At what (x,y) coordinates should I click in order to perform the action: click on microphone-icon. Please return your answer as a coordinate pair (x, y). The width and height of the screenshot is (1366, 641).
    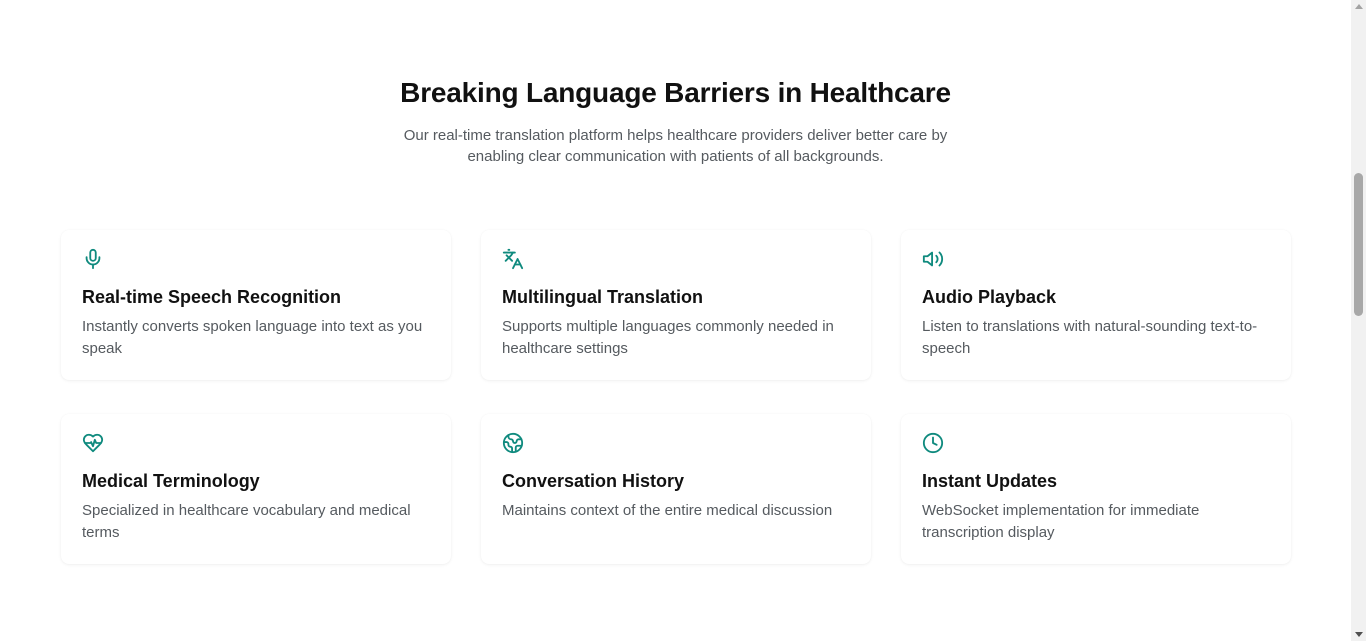
    Looking at the image, I should click on (93, 259).